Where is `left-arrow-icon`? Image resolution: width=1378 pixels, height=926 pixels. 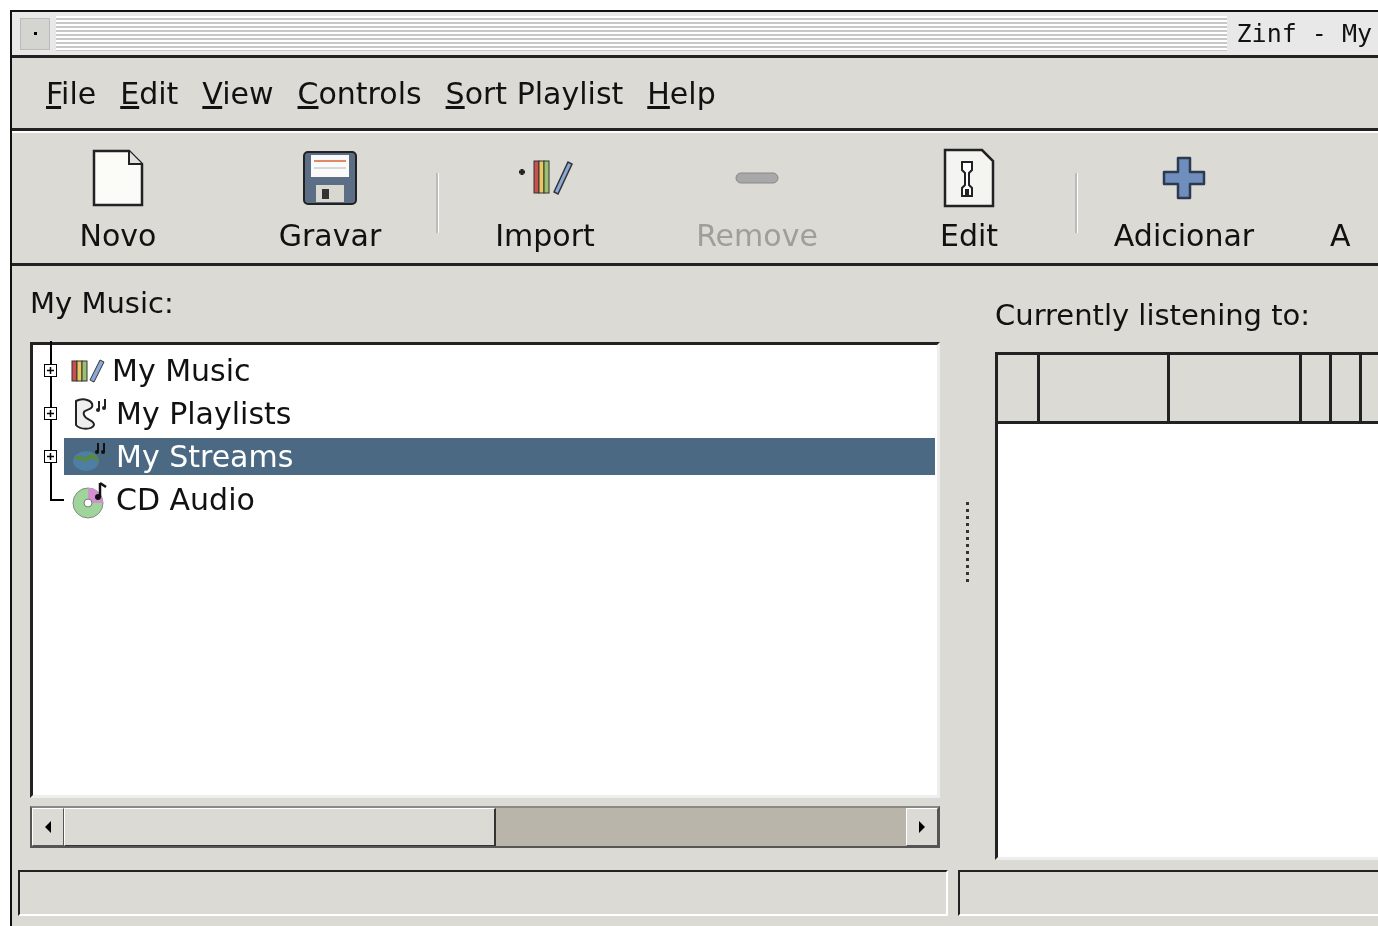 left-arrow-icon is located at coordinates (48, 827).